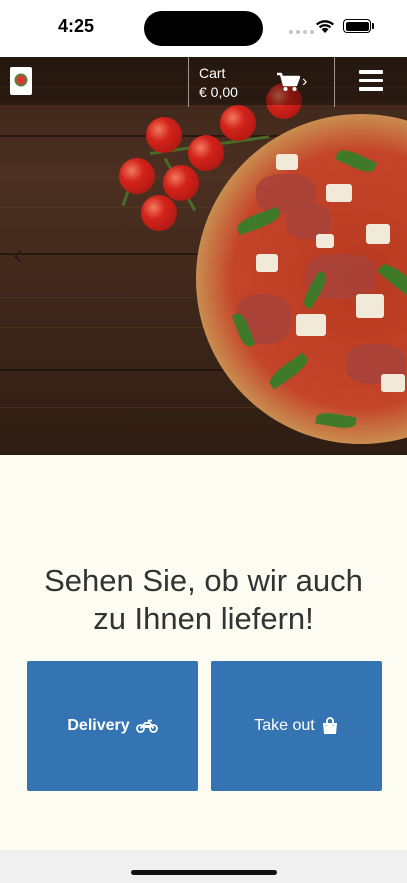 The image size is (407, 883). Describe the element at coordinates (212, 73) in the screenshot. I see `cart-label: Cart` at that location.